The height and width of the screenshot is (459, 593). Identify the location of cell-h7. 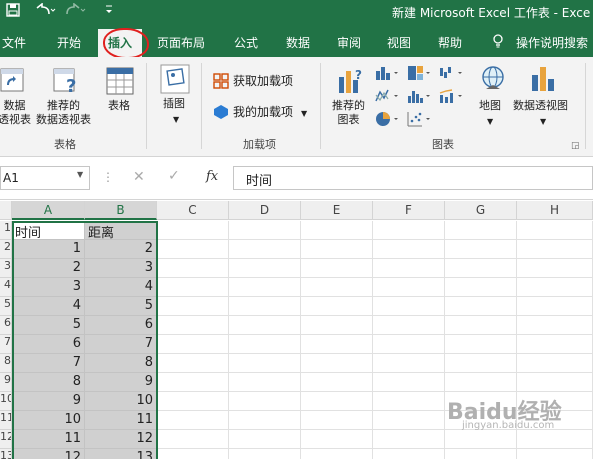
(555, 344).